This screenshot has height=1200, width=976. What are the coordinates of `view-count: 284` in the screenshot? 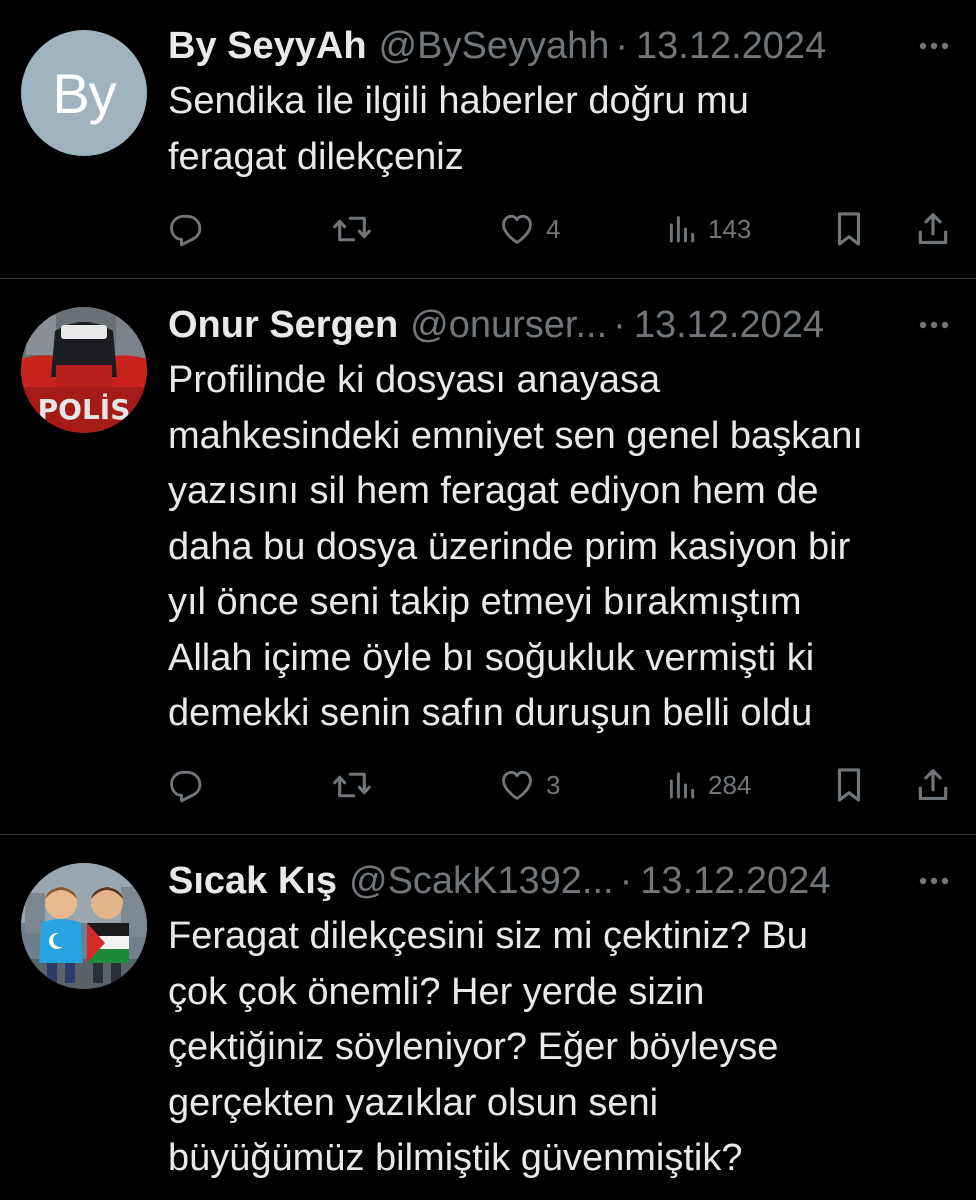 It's located at (730, 784).